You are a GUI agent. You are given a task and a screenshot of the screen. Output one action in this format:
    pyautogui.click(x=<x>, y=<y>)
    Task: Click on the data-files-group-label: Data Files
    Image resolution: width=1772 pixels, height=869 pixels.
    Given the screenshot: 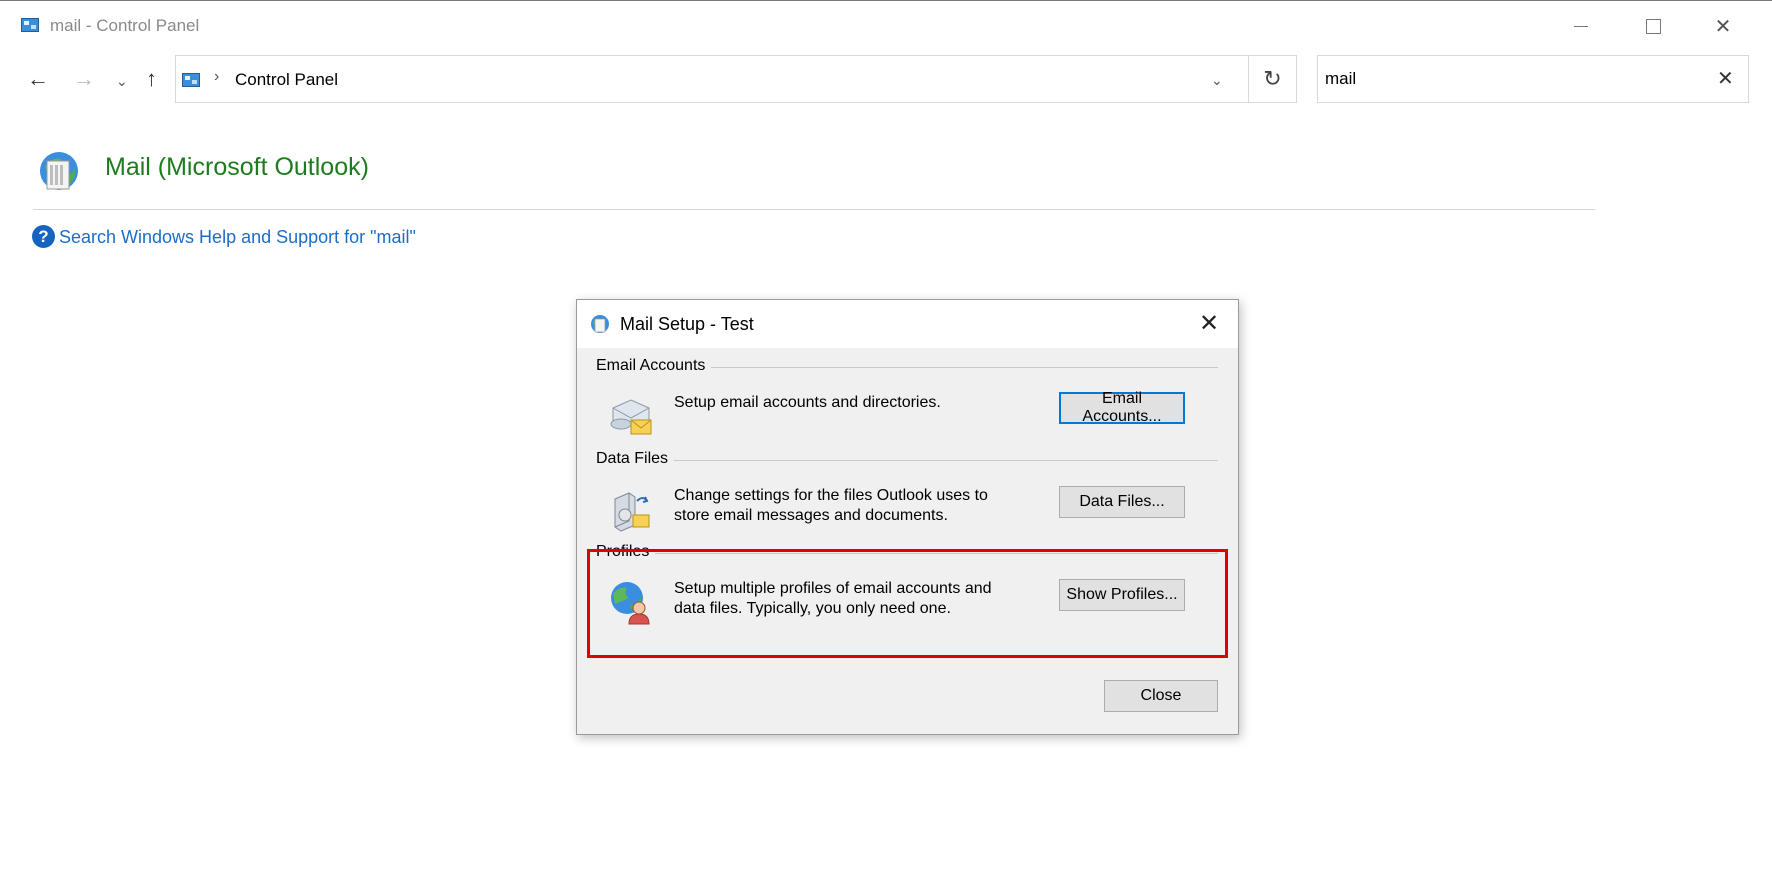 What is the action you would take?
    pyautogui.click(x=635, y=459)
    